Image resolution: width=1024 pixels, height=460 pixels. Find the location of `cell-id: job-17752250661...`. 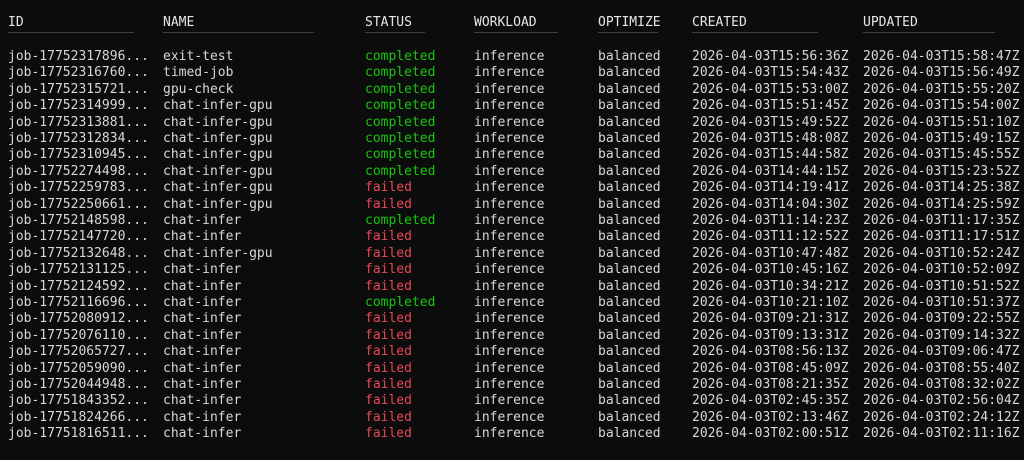

cell-id: job-17752250661... is located at coordinates (78, 204).